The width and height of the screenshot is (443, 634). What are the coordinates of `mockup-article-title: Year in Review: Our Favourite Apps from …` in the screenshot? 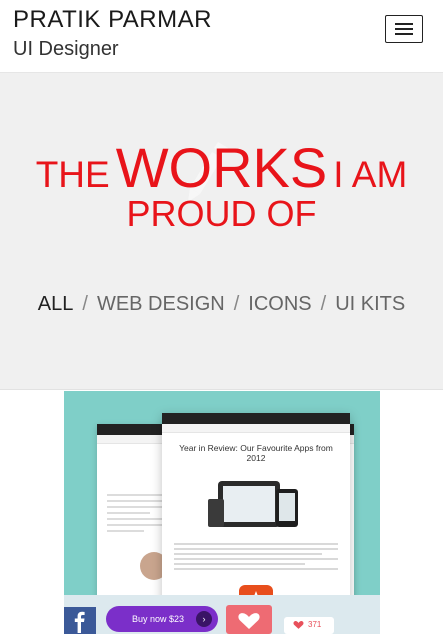 It's located at (256, 453).